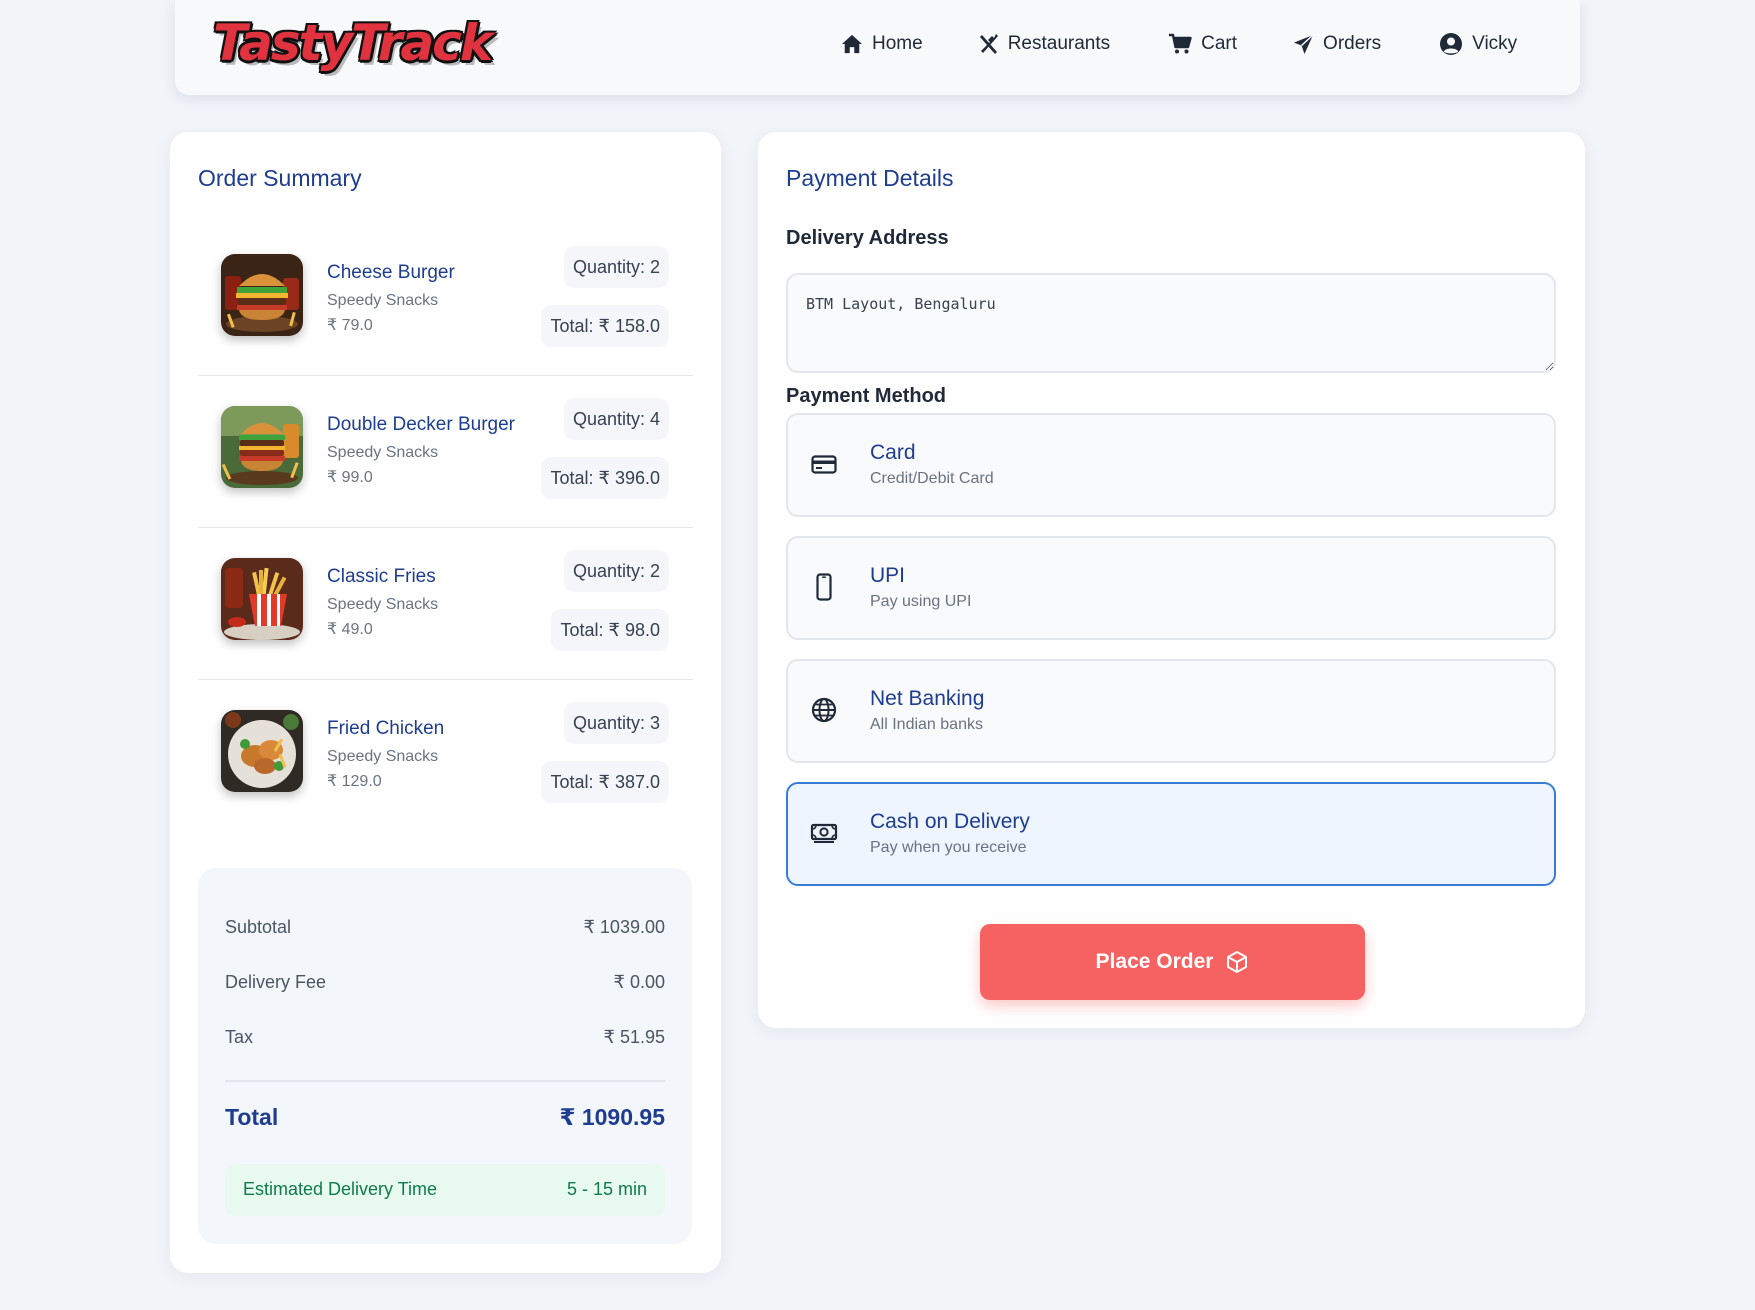  What do you see at coordinates (252, 1117) in the screenshot?
I see `total-label: Total` at bounding box center [252, 1117].